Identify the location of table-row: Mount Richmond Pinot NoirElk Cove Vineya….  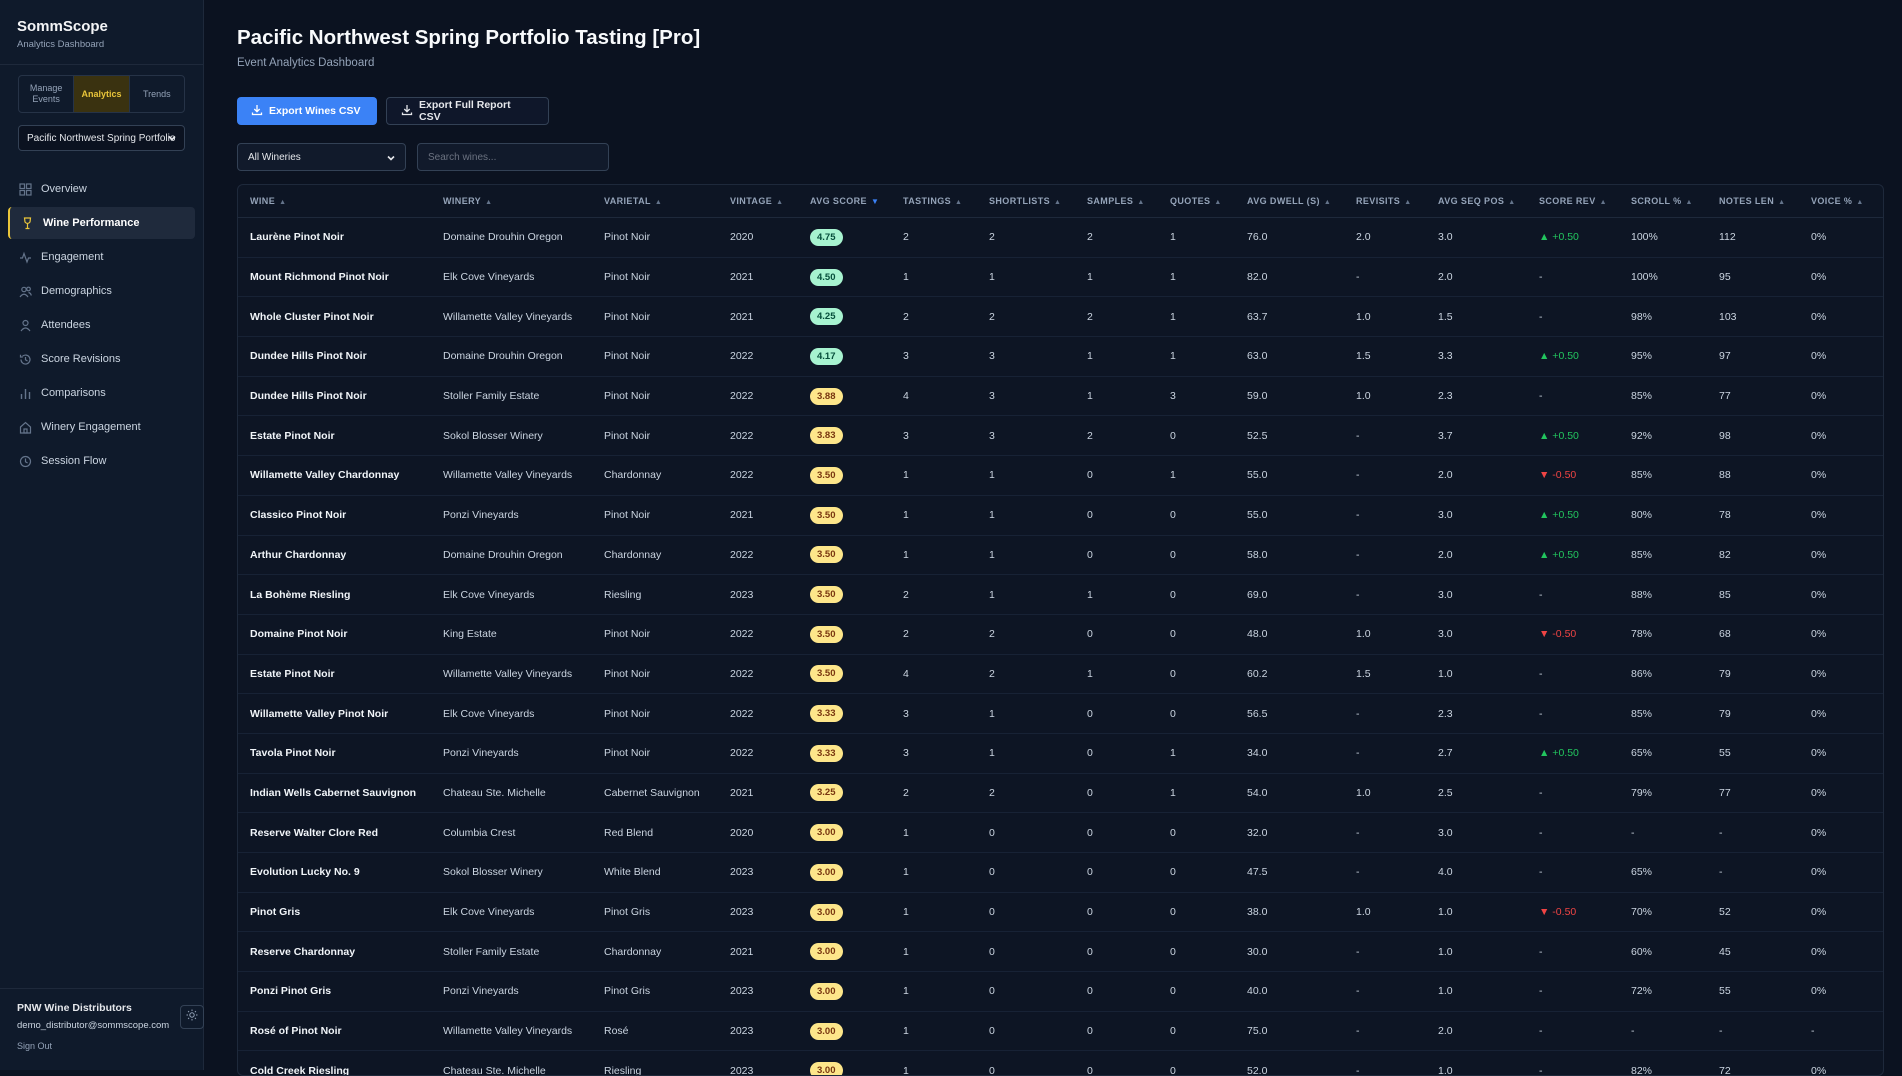
(1060, 277).